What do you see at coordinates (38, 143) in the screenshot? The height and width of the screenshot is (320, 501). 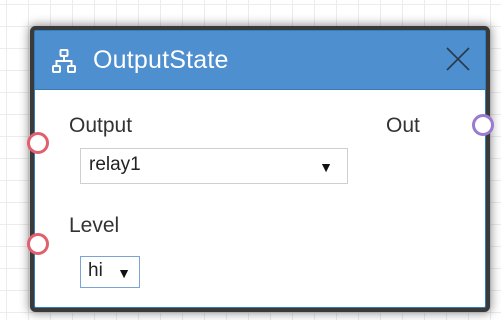 I see `output-input-port` at bounding box center [38, 143].